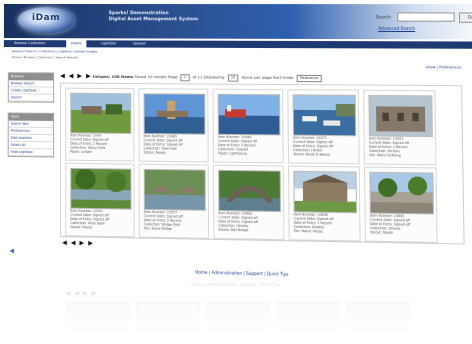 The height and width of the screenshot is (344, 472). Describe the element at coordinates (150, 76) in the screenshot. I see `found-text: Found 10 results` at that location.